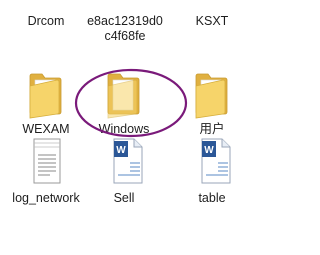 Image resolution: width=320 pixels, height=255 pixels. Describe the element at coordinates (46, 163) in the screenshot. I see `text-document-icon` at that location.